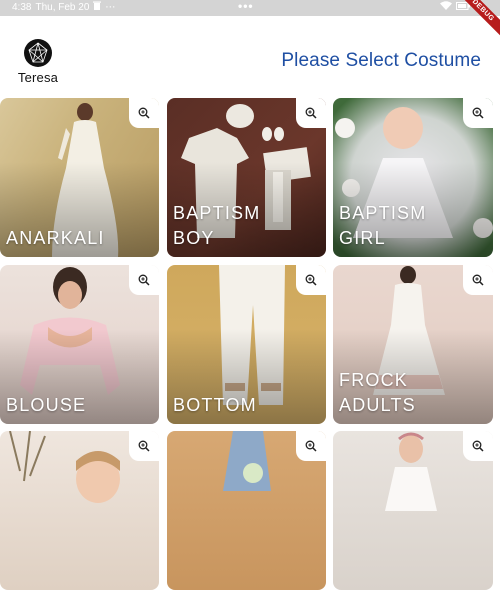 The height and width of the screenshot is (590, 500). Describe the element at coordinates (246, 6) in the screenshot. I see `status-center-dots: •••` at that location.